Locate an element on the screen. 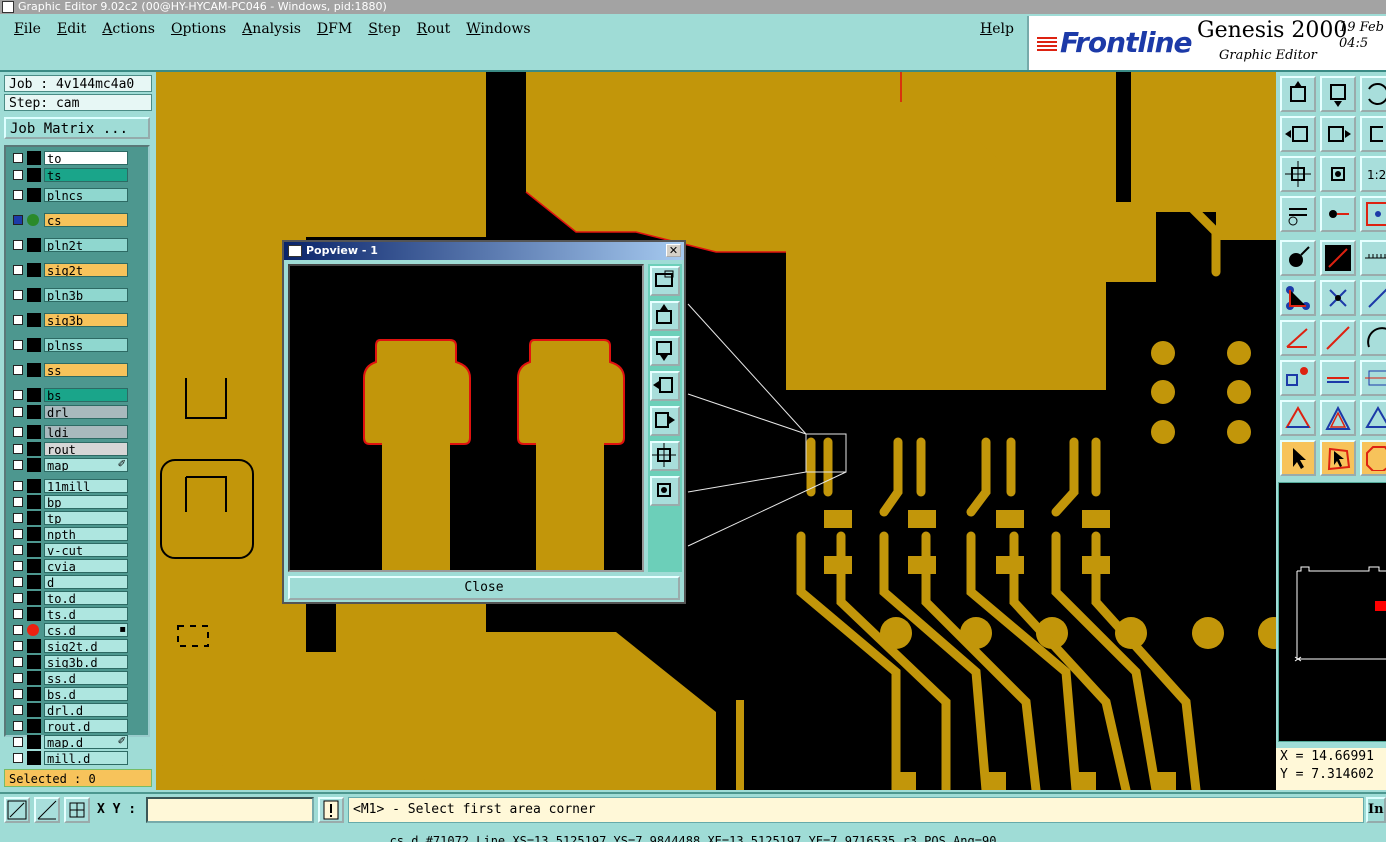 The image size is (1386, 842). layer-name: ldi is located at coordinates (86, 432).